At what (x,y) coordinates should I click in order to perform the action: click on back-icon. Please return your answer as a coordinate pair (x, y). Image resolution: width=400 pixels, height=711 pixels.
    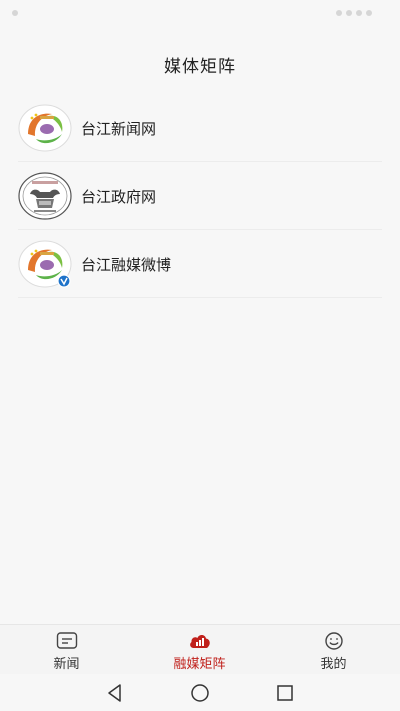
    Looking at the image, I should click on (115, 693).